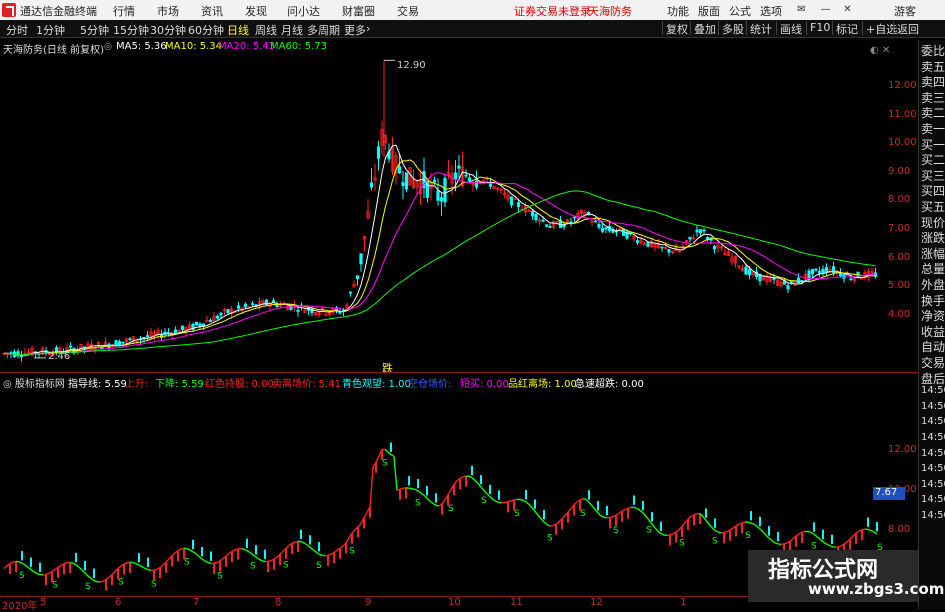  Describe the element at coordinates (610, 11) in the screenshot. I see `broker-name: 天海防务` at that location.